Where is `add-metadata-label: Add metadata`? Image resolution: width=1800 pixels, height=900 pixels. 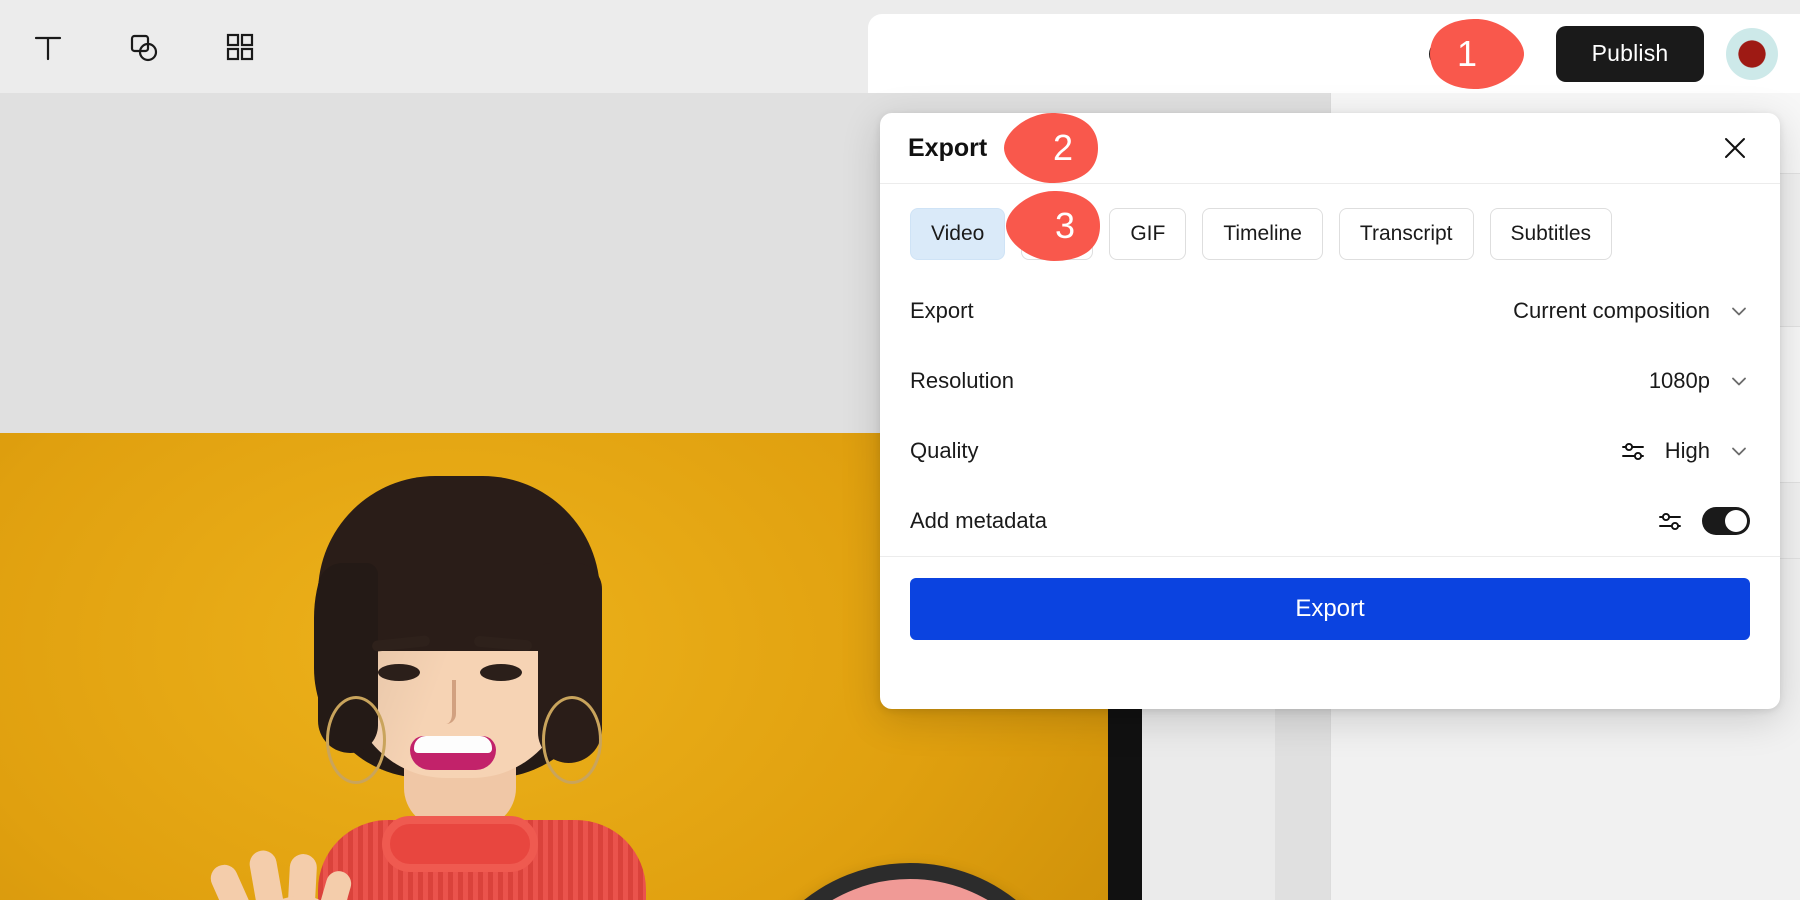 add-metadata-label: Add metadata is located at coordinates (978, 520).